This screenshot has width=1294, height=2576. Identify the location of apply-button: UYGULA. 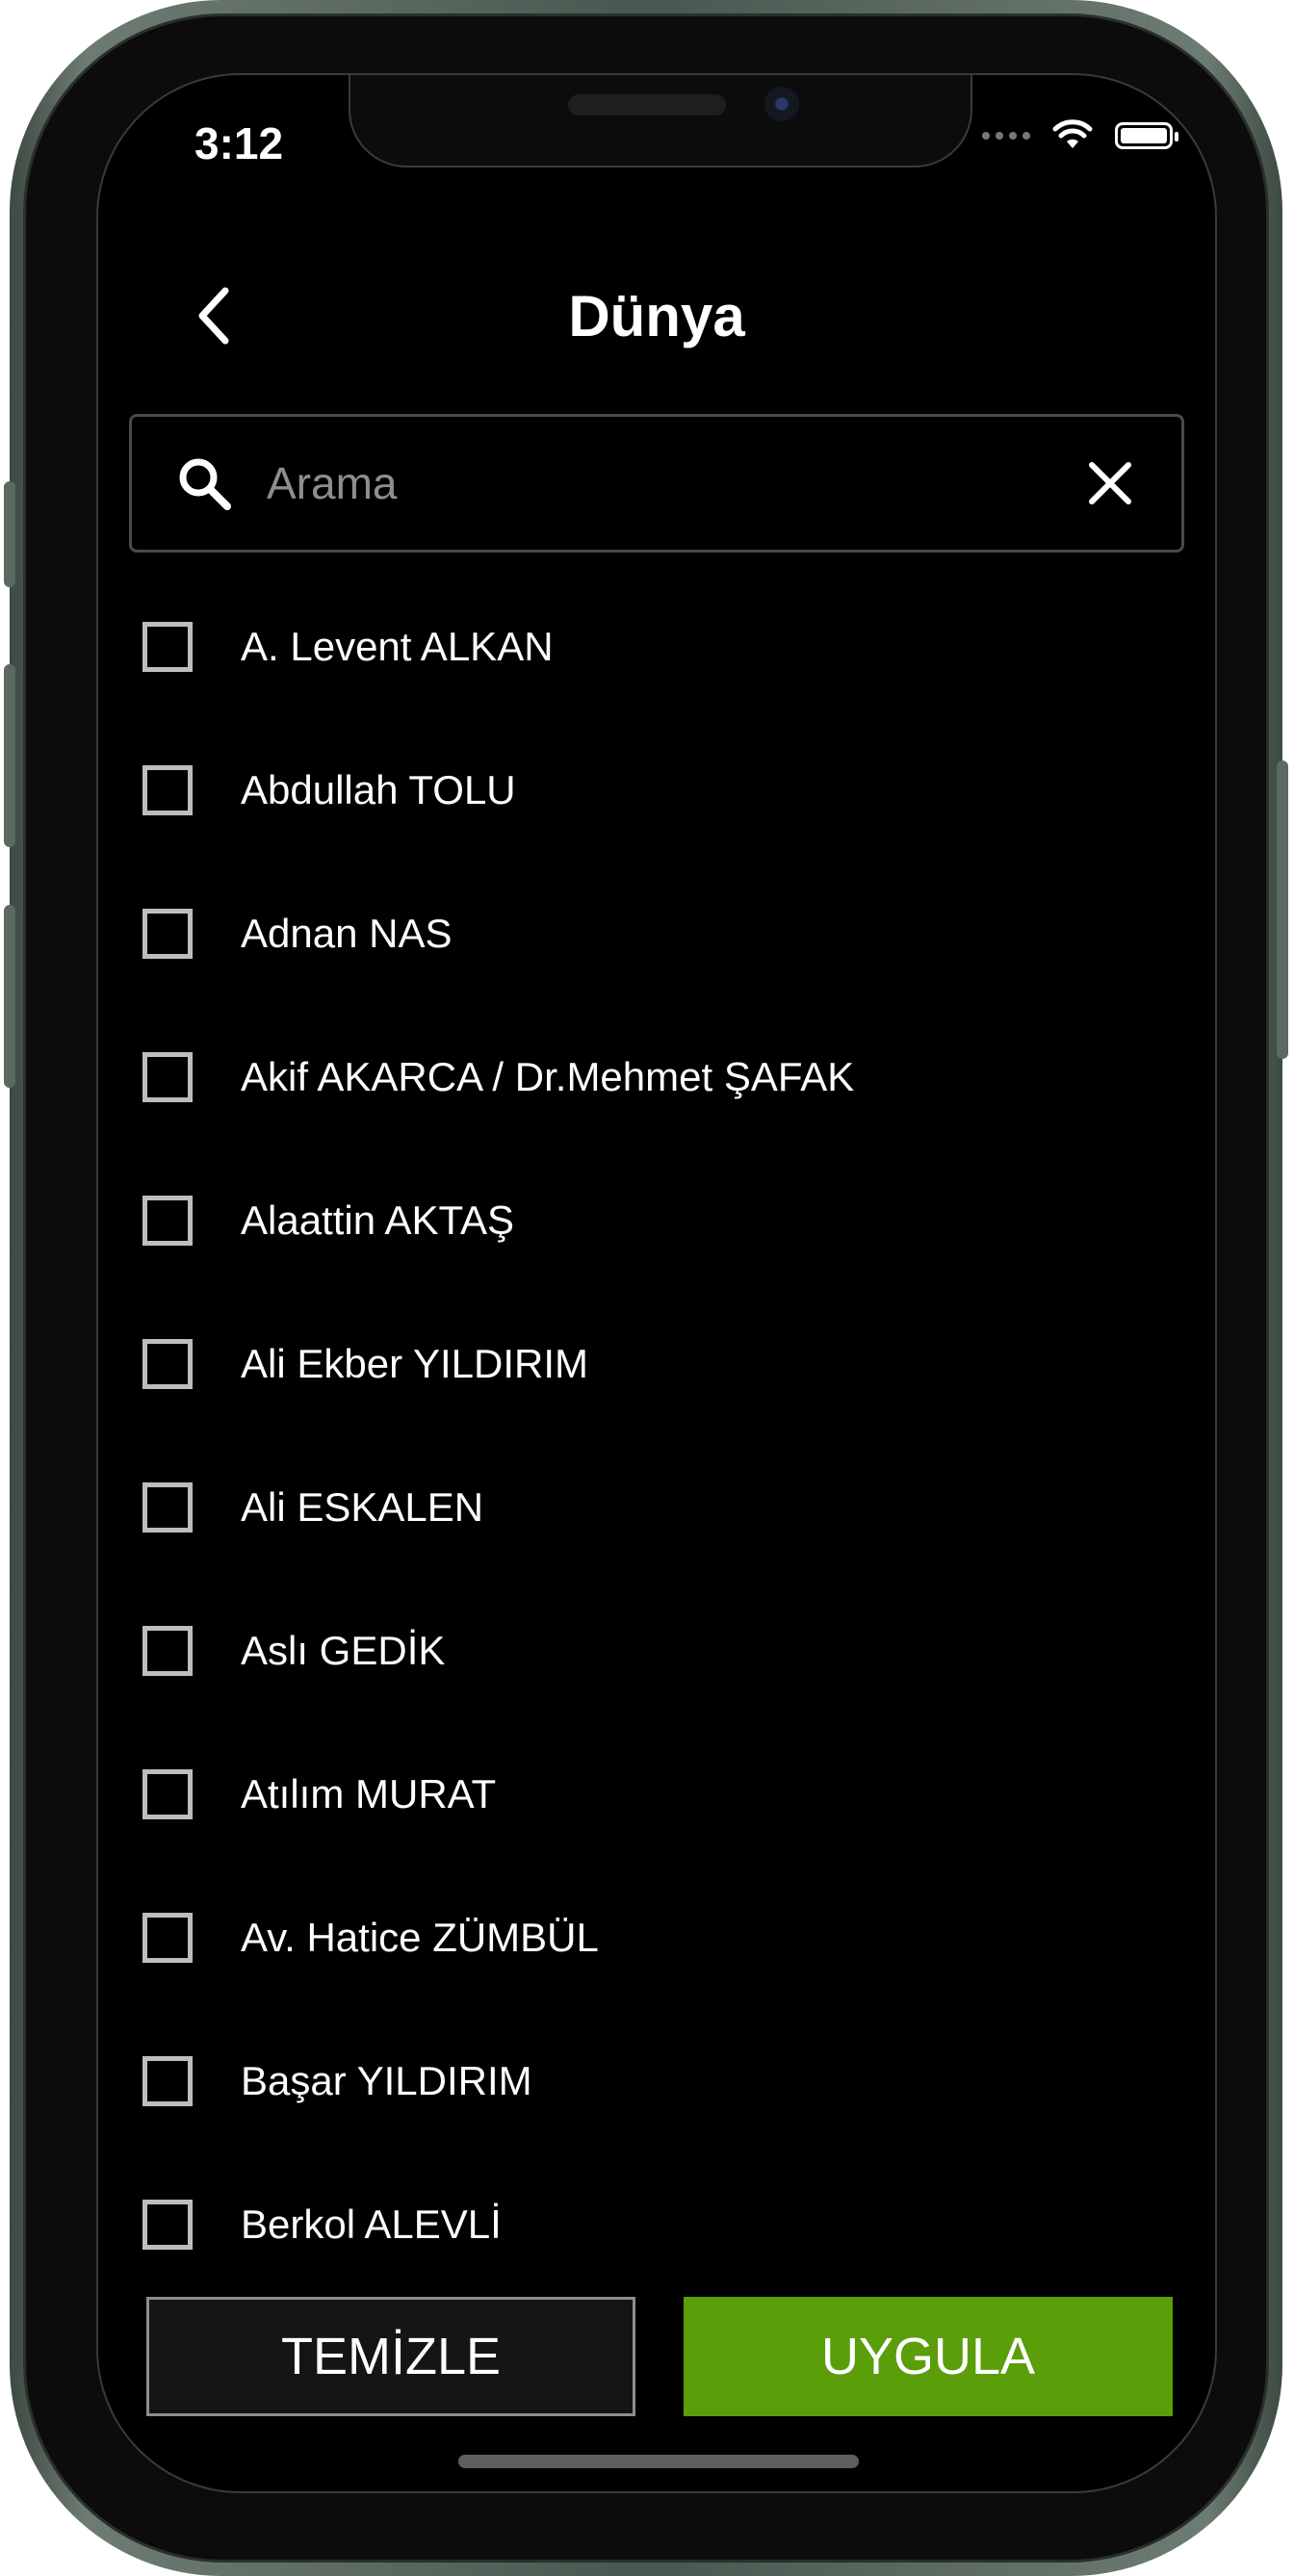
(928, 2357).